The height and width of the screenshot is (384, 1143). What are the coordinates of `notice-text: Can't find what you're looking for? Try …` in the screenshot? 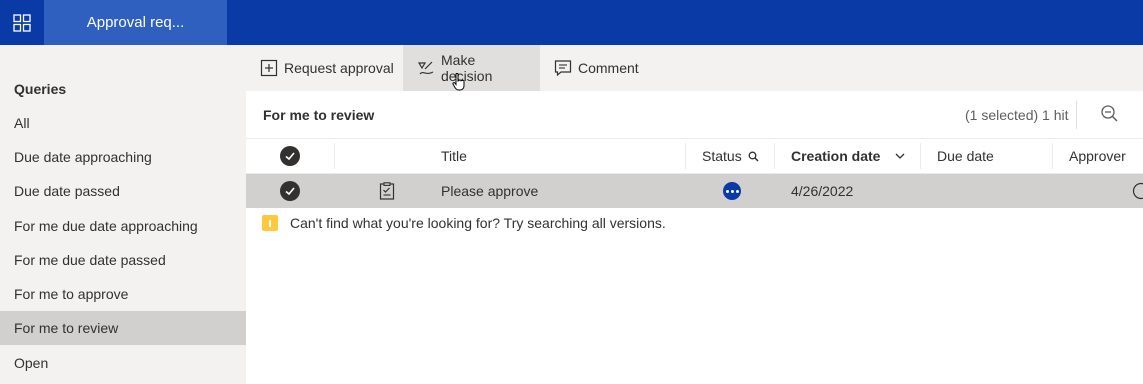 It's located at (478, 223).